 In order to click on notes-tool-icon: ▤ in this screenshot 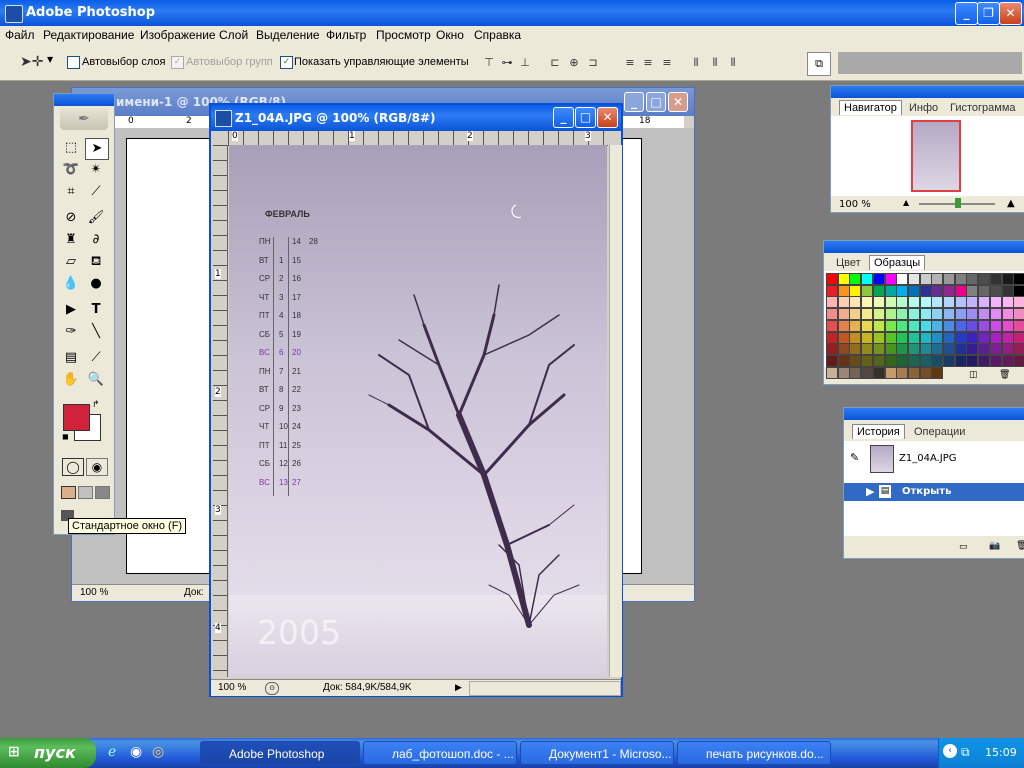, I will do `click(71, 358)`.